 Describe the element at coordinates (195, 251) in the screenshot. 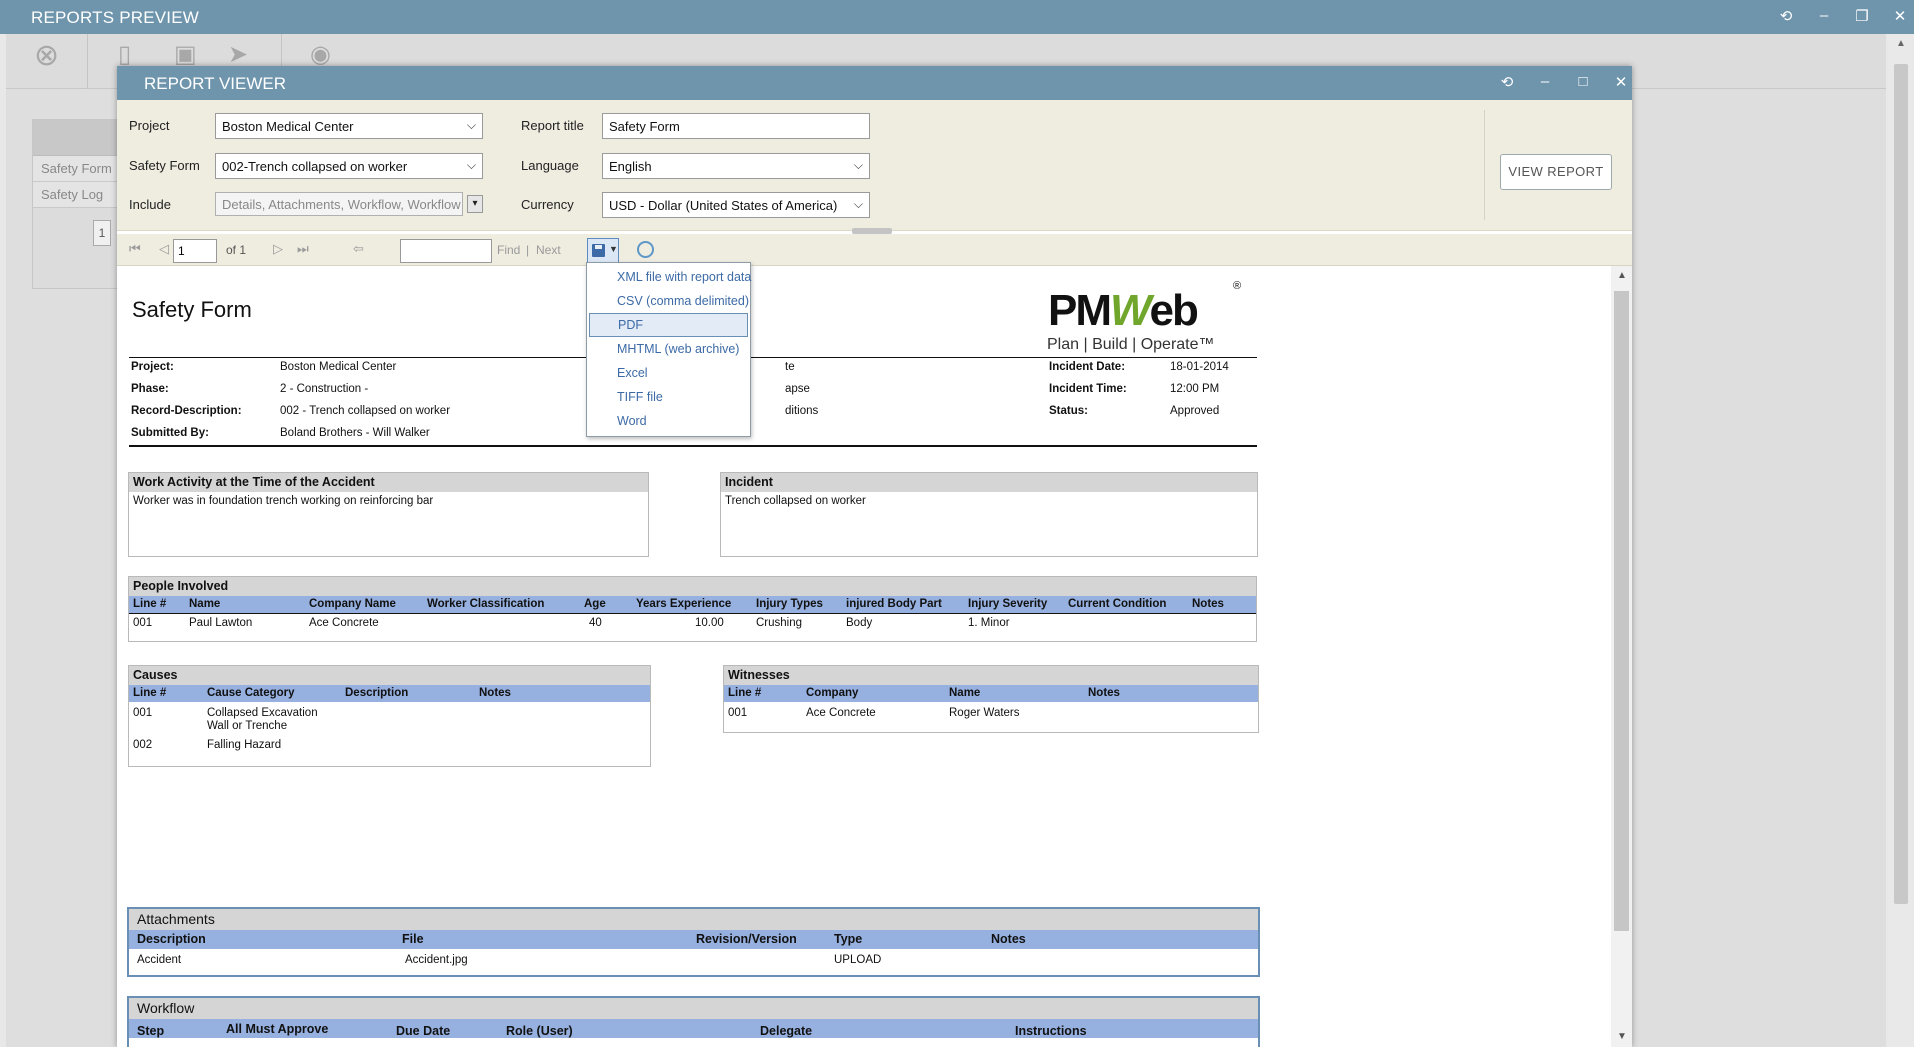

I see `page-number-input` at that location.